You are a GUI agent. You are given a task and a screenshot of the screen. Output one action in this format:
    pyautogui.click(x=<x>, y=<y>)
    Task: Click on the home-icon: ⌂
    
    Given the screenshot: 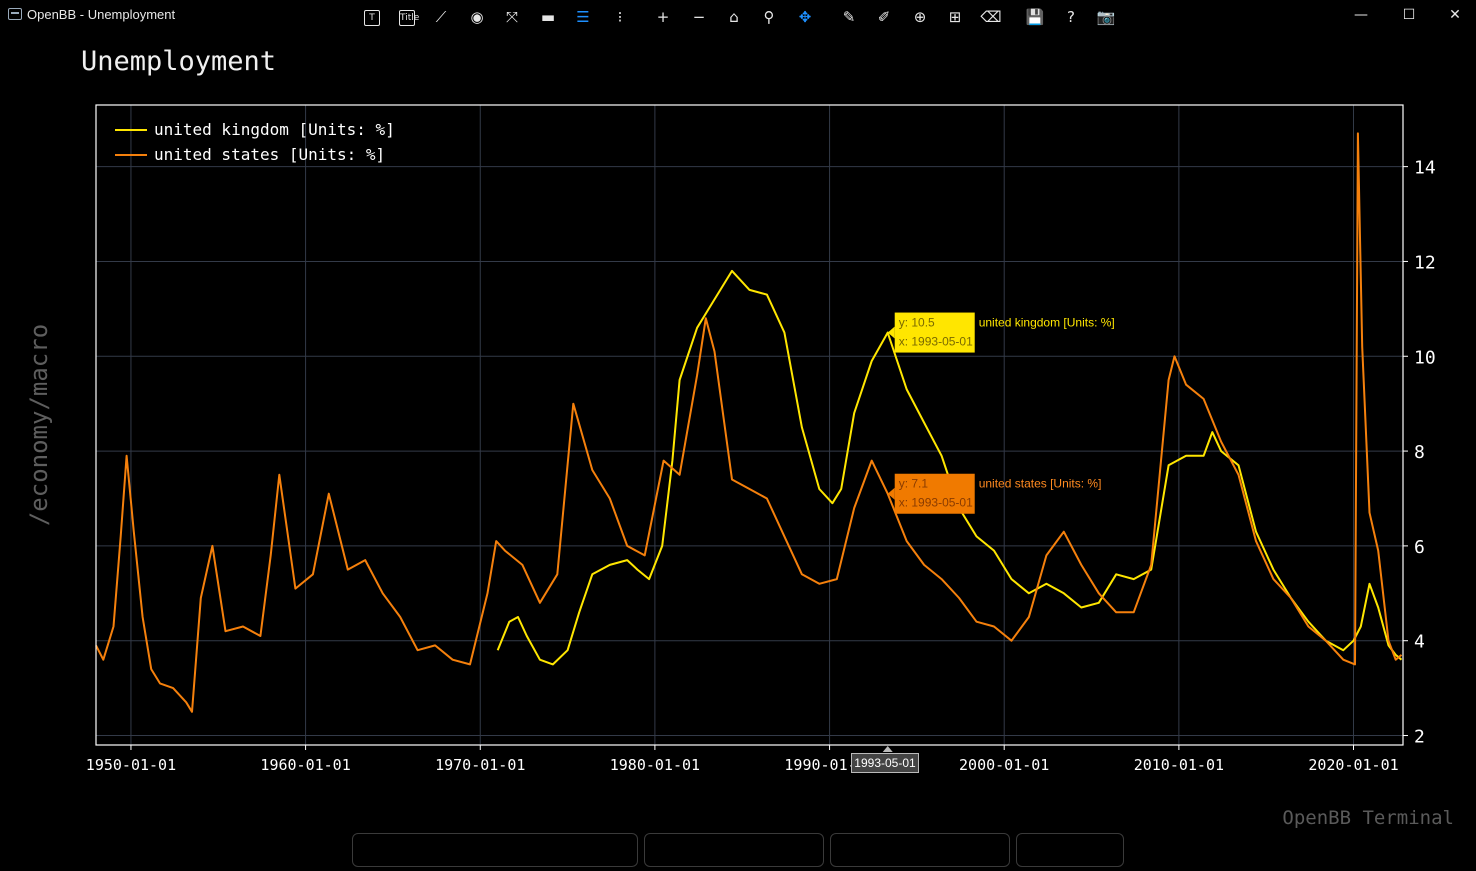 What is the action you would take?
    pyautogui.click(x=734, y=17)
    